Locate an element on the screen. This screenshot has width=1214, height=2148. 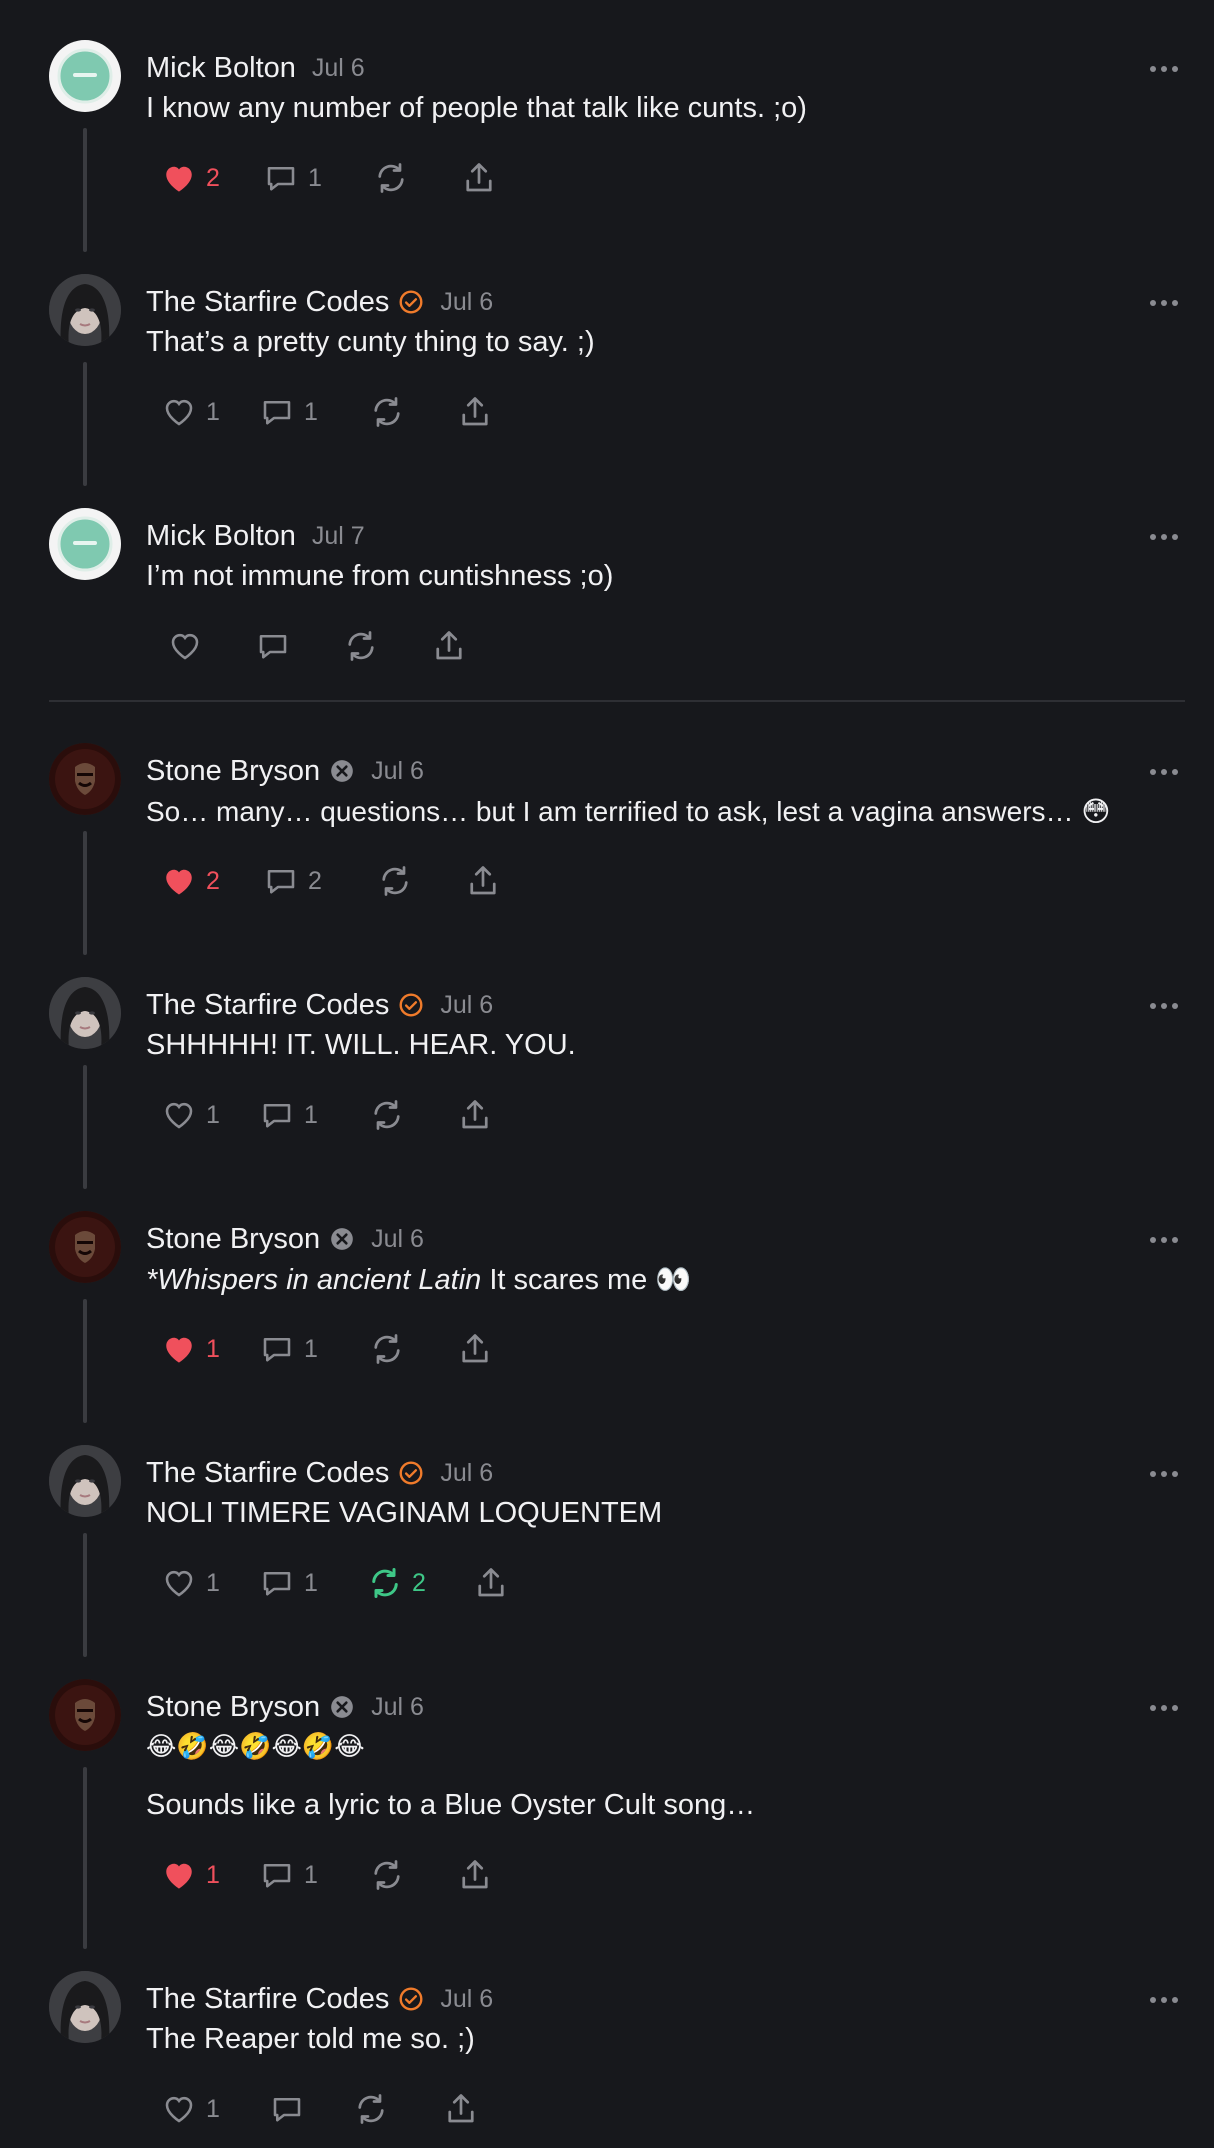
speech-bubble-icon is located at coordinates (273, 646).